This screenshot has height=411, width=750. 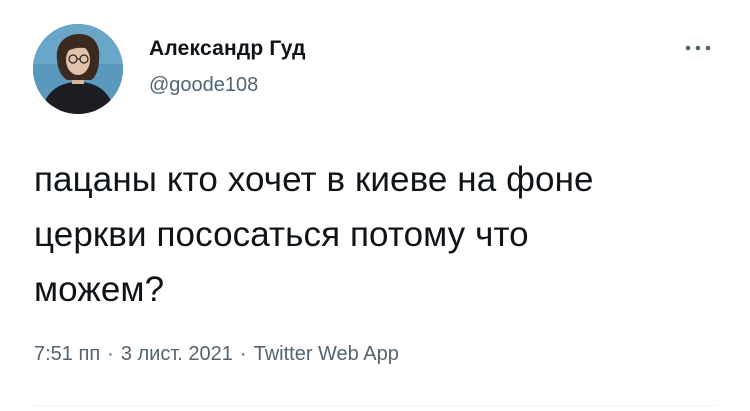 I want to click on tweet-text-line: церкви пососаться потому что, so click(x=281, y=234).